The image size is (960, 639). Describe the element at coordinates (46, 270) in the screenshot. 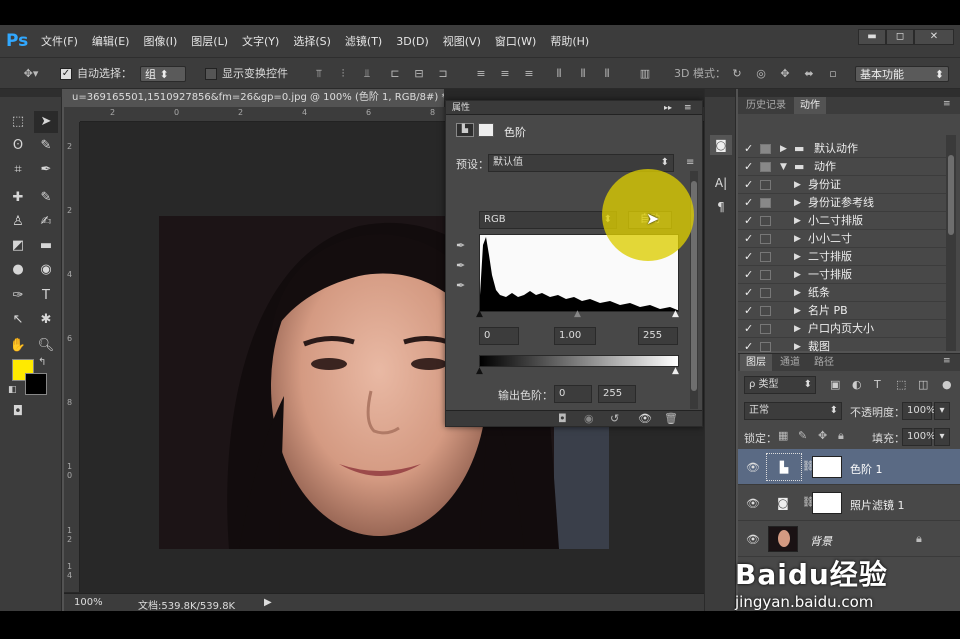

I see `dodge-tool-icon: ◉` at that location.